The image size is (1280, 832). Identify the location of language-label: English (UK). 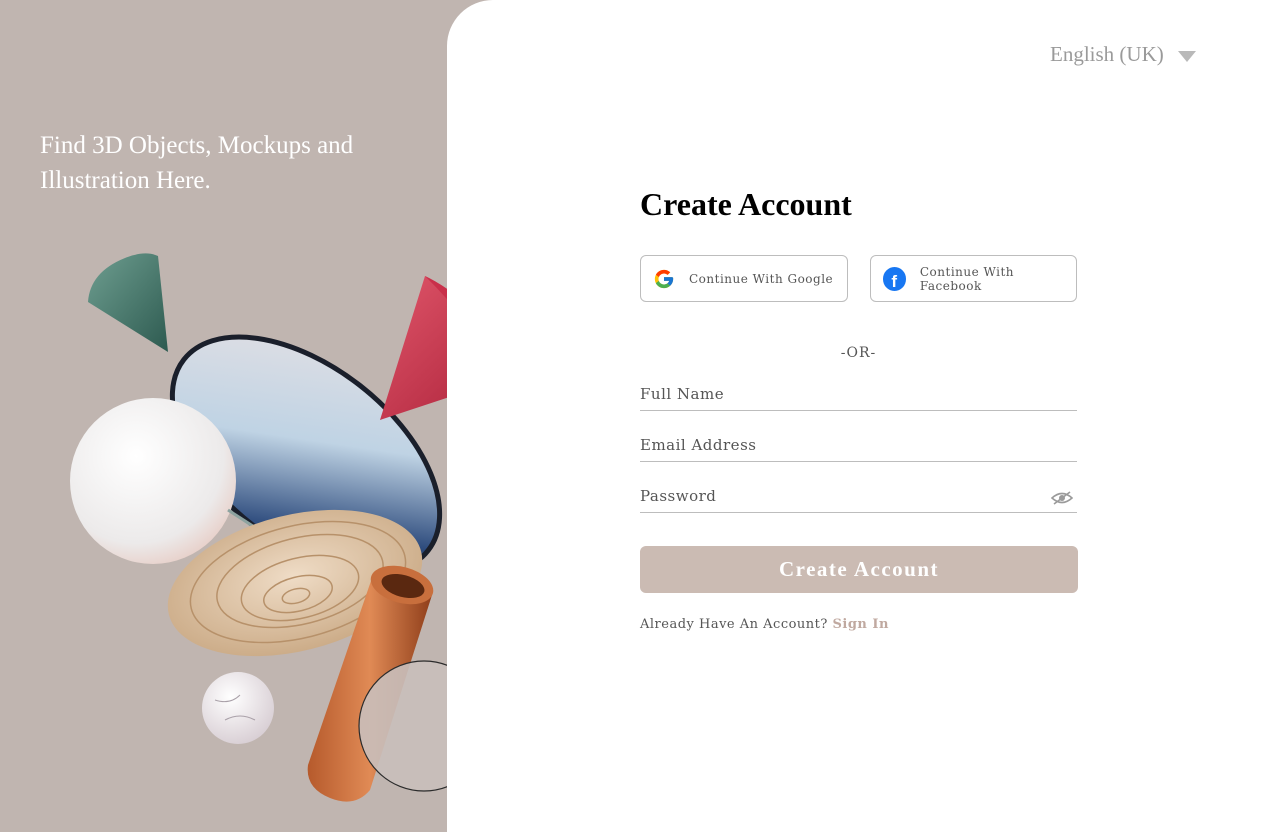
(1107, 54).